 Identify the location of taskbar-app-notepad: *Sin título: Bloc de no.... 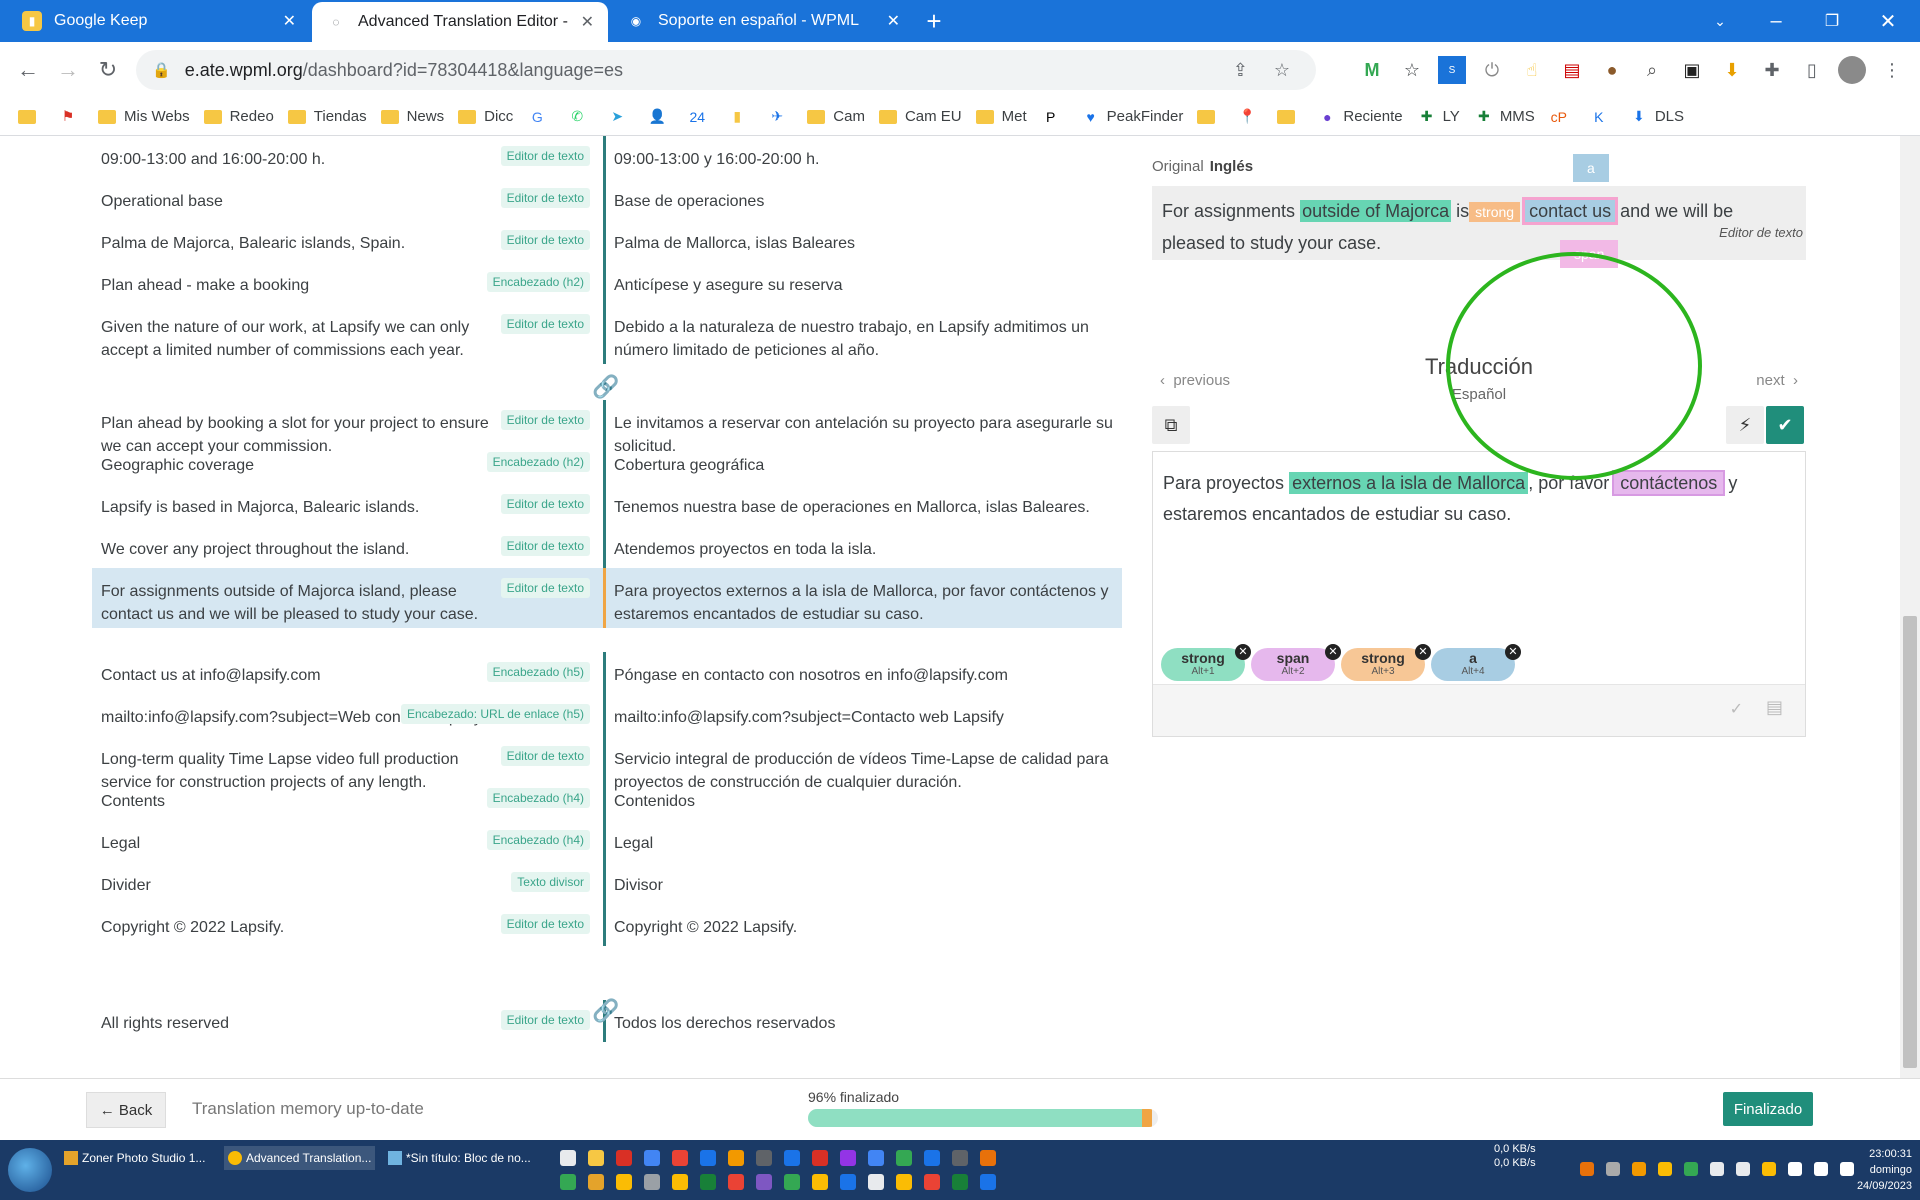
(459, 1158).